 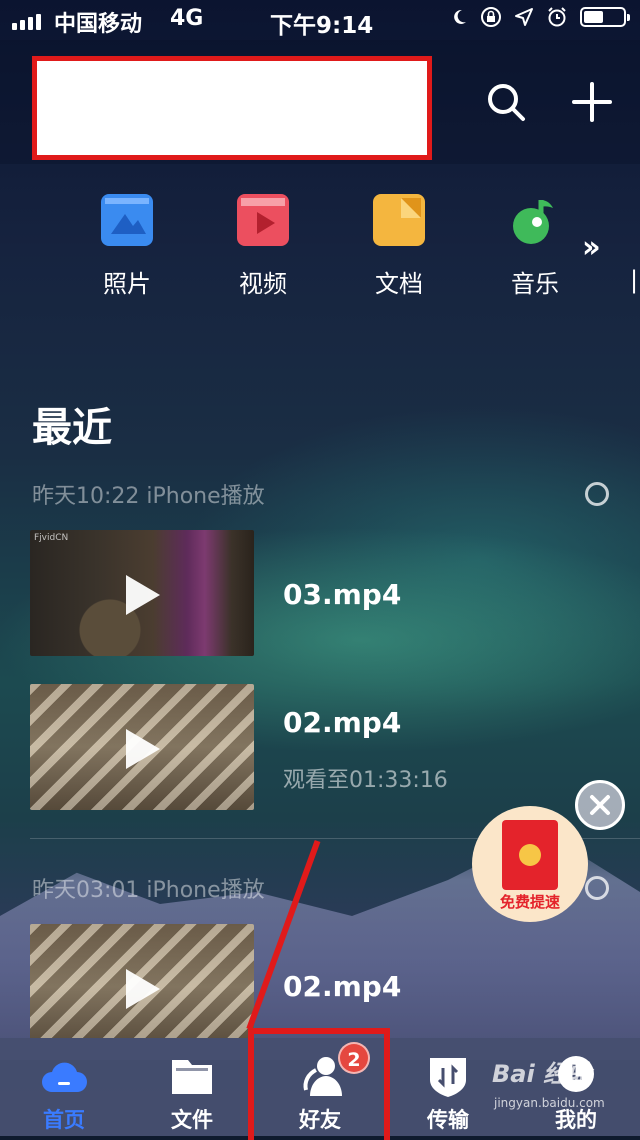 What do you see at coordinates (127, 220) in the screenshot?
I see `photo-icon` at bounding box center [127, 220].